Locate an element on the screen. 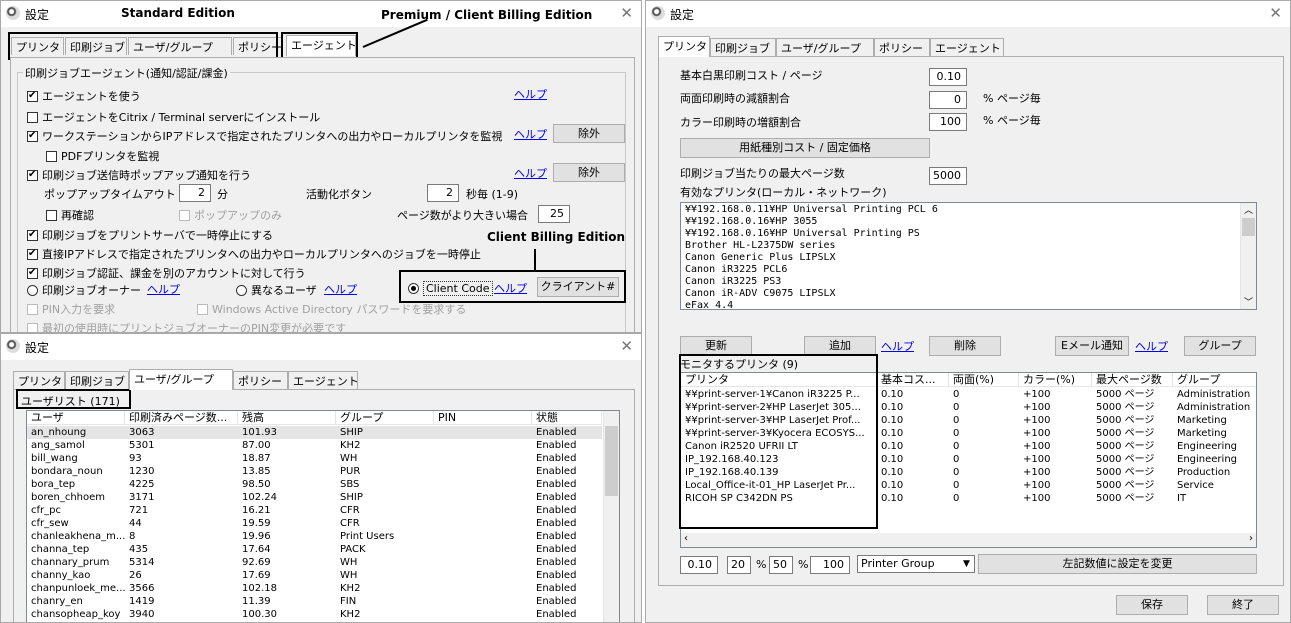 This screenshot has width=1291, height=623. exclude-button-2: 除外 is located at coordinates (589, 172).